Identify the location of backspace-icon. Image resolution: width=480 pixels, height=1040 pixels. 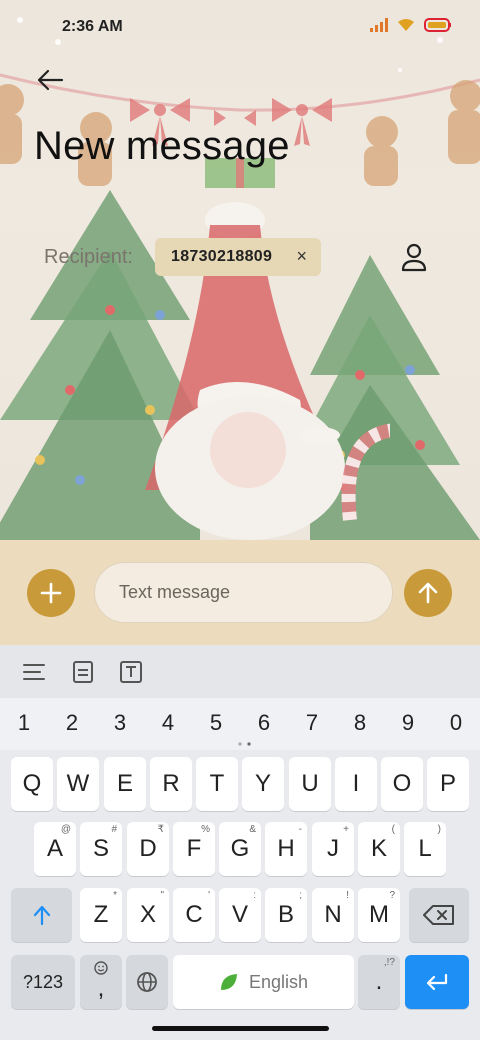
(438, 915).